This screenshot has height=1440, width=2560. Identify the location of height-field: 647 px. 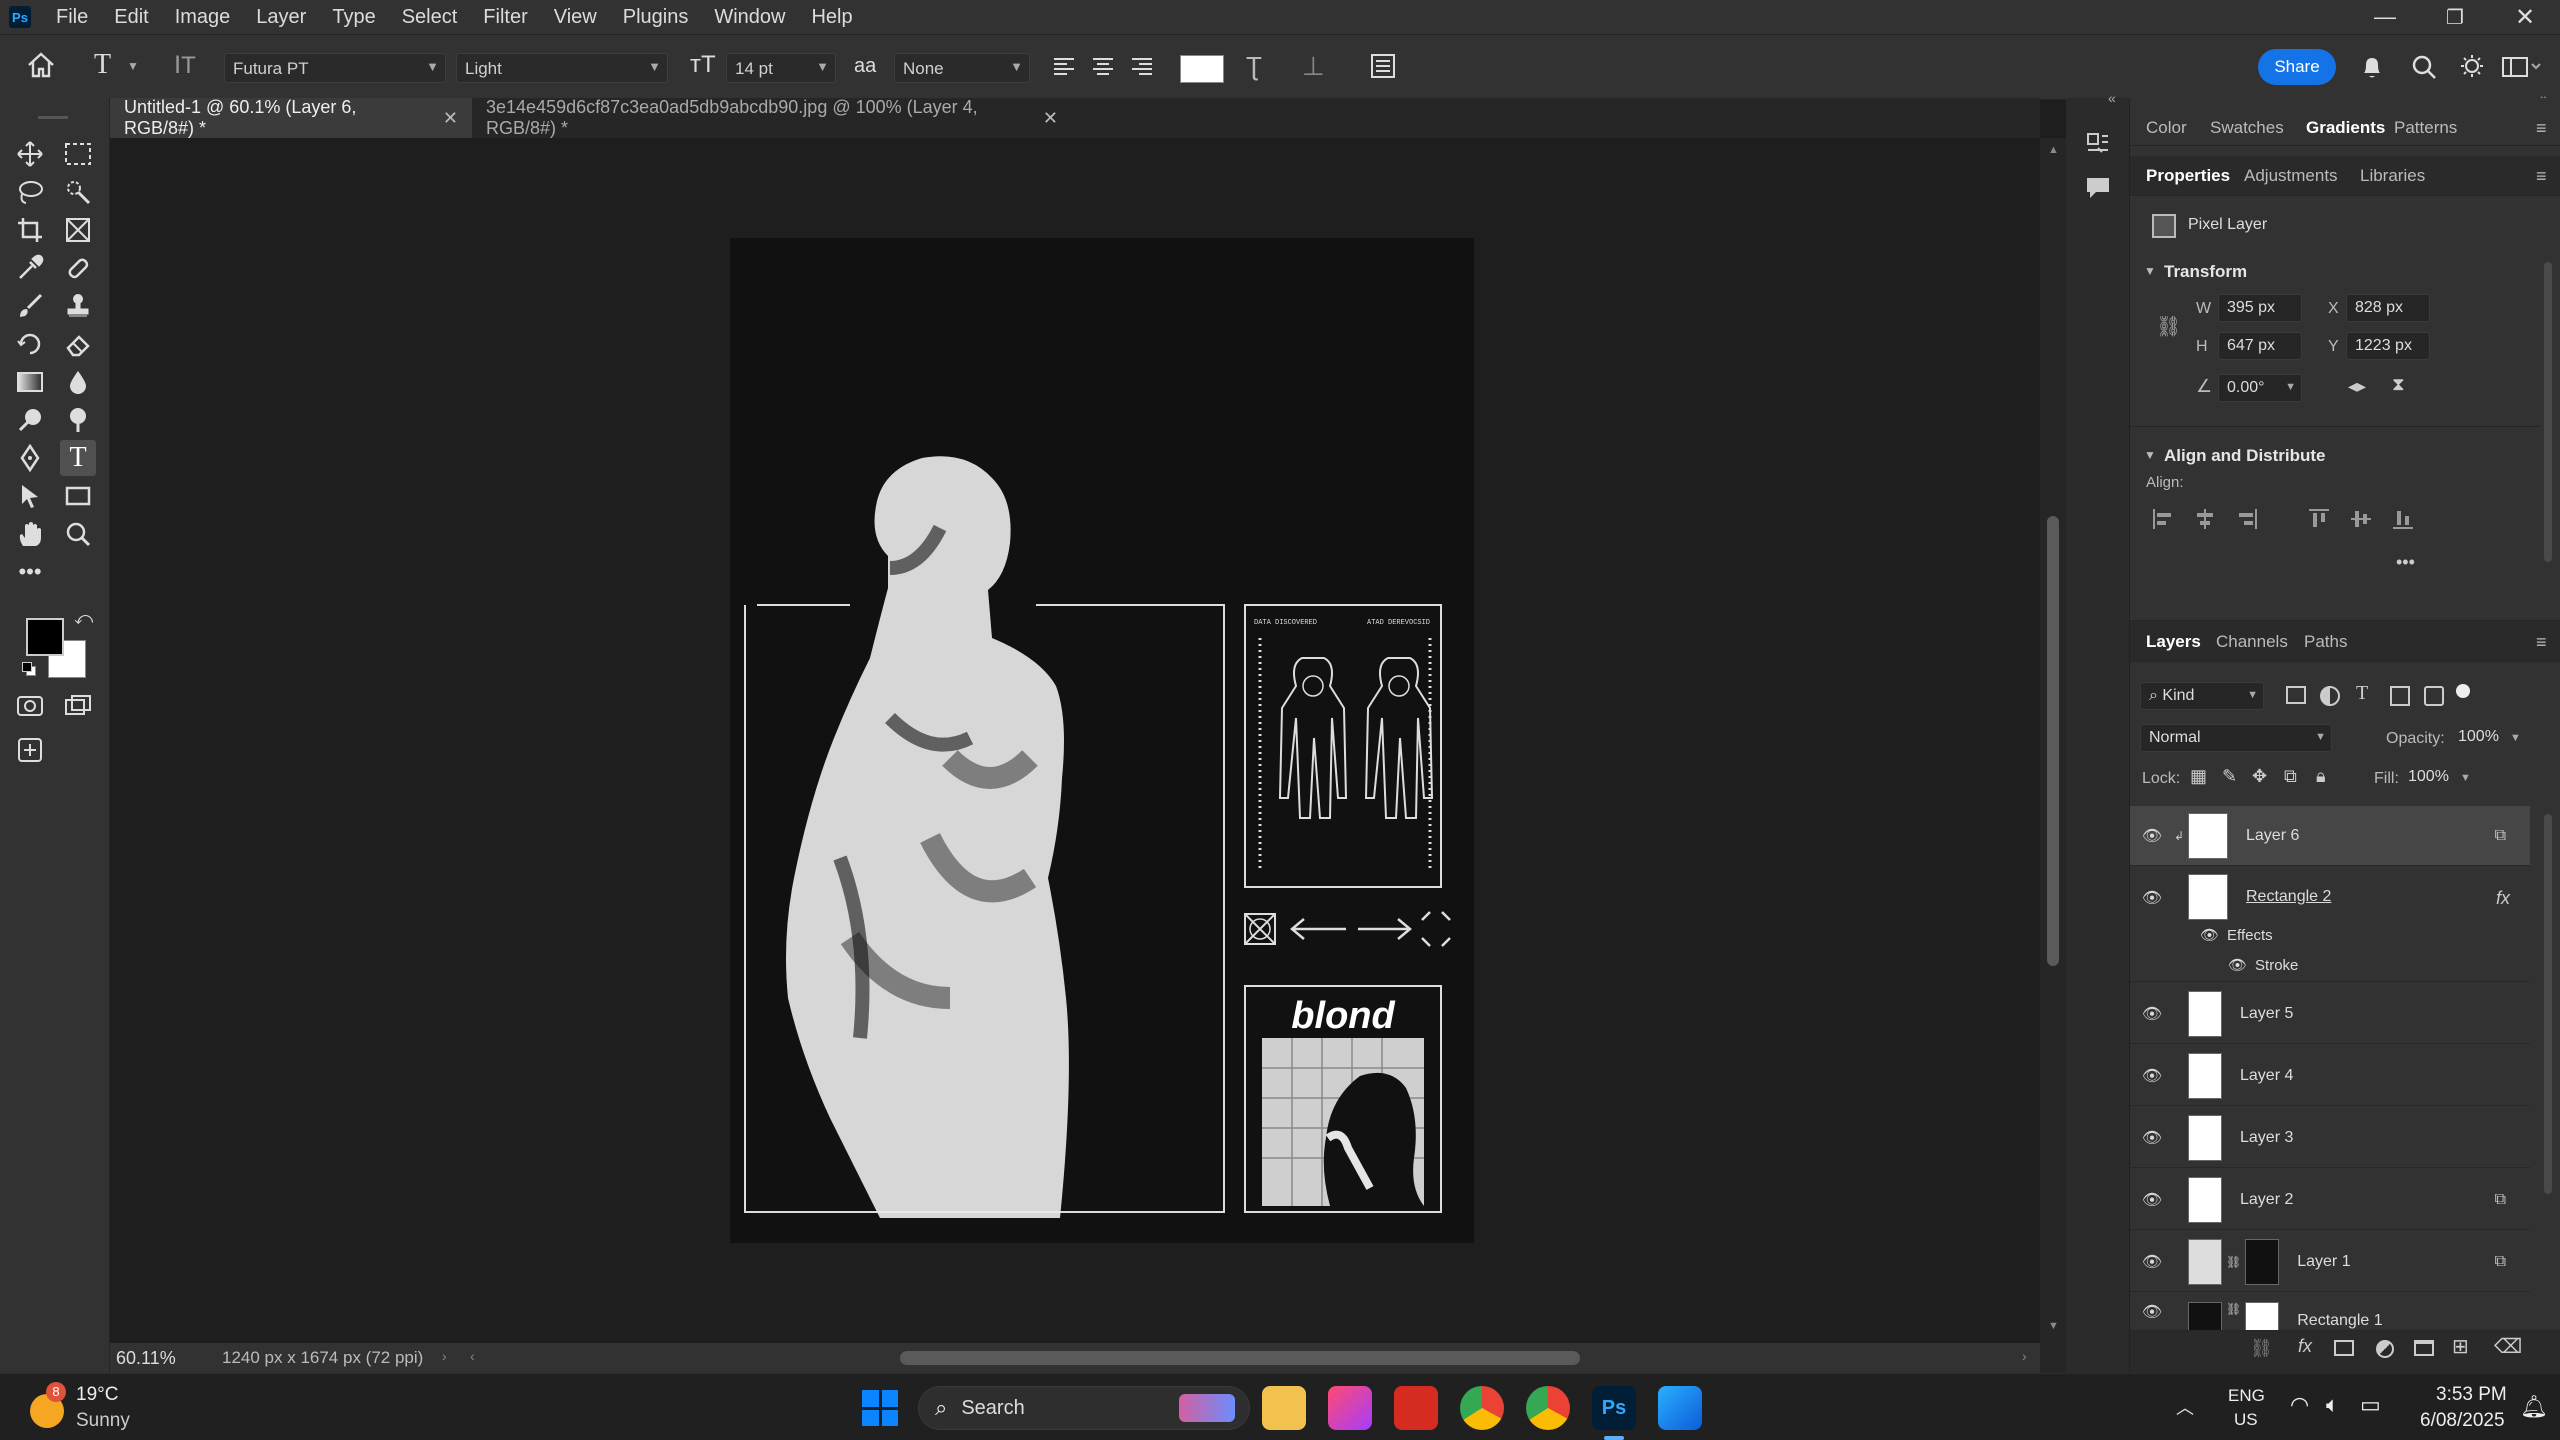
(2260, 346).